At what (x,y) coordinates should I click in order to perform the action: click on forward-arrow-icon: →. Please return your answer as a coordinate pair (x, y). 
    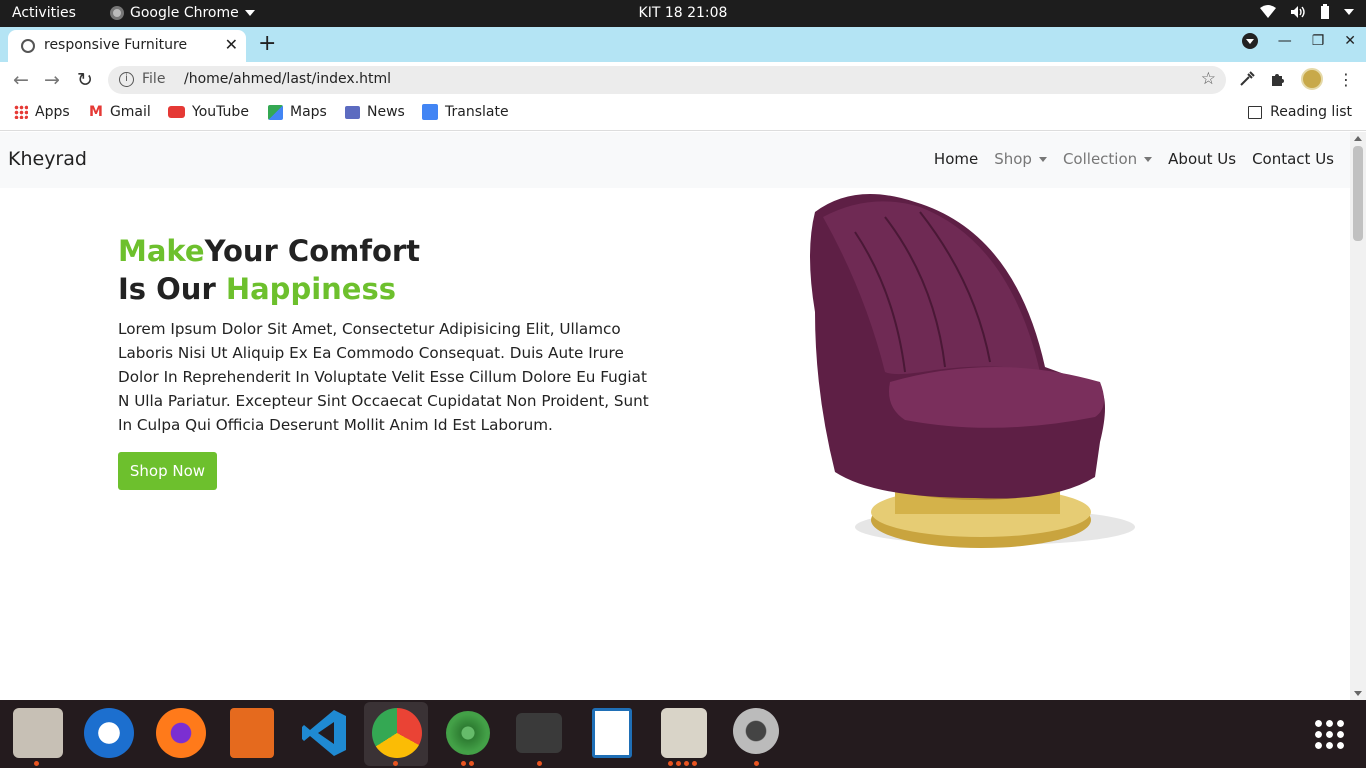
    Looking at the image, I should click on (52, 80).